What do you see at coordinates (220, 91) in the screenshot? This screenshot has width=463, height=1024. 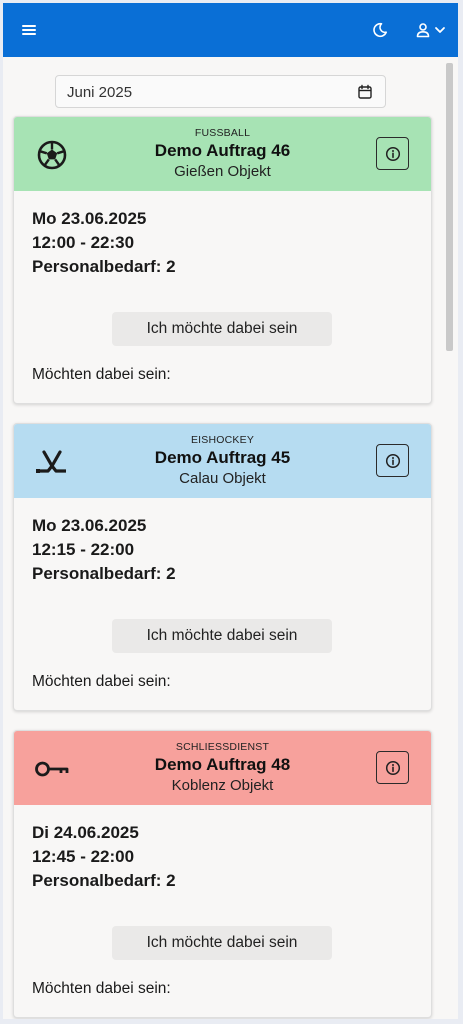 I see `month-picker: Juni 2025` at bounding box center [220, 91].